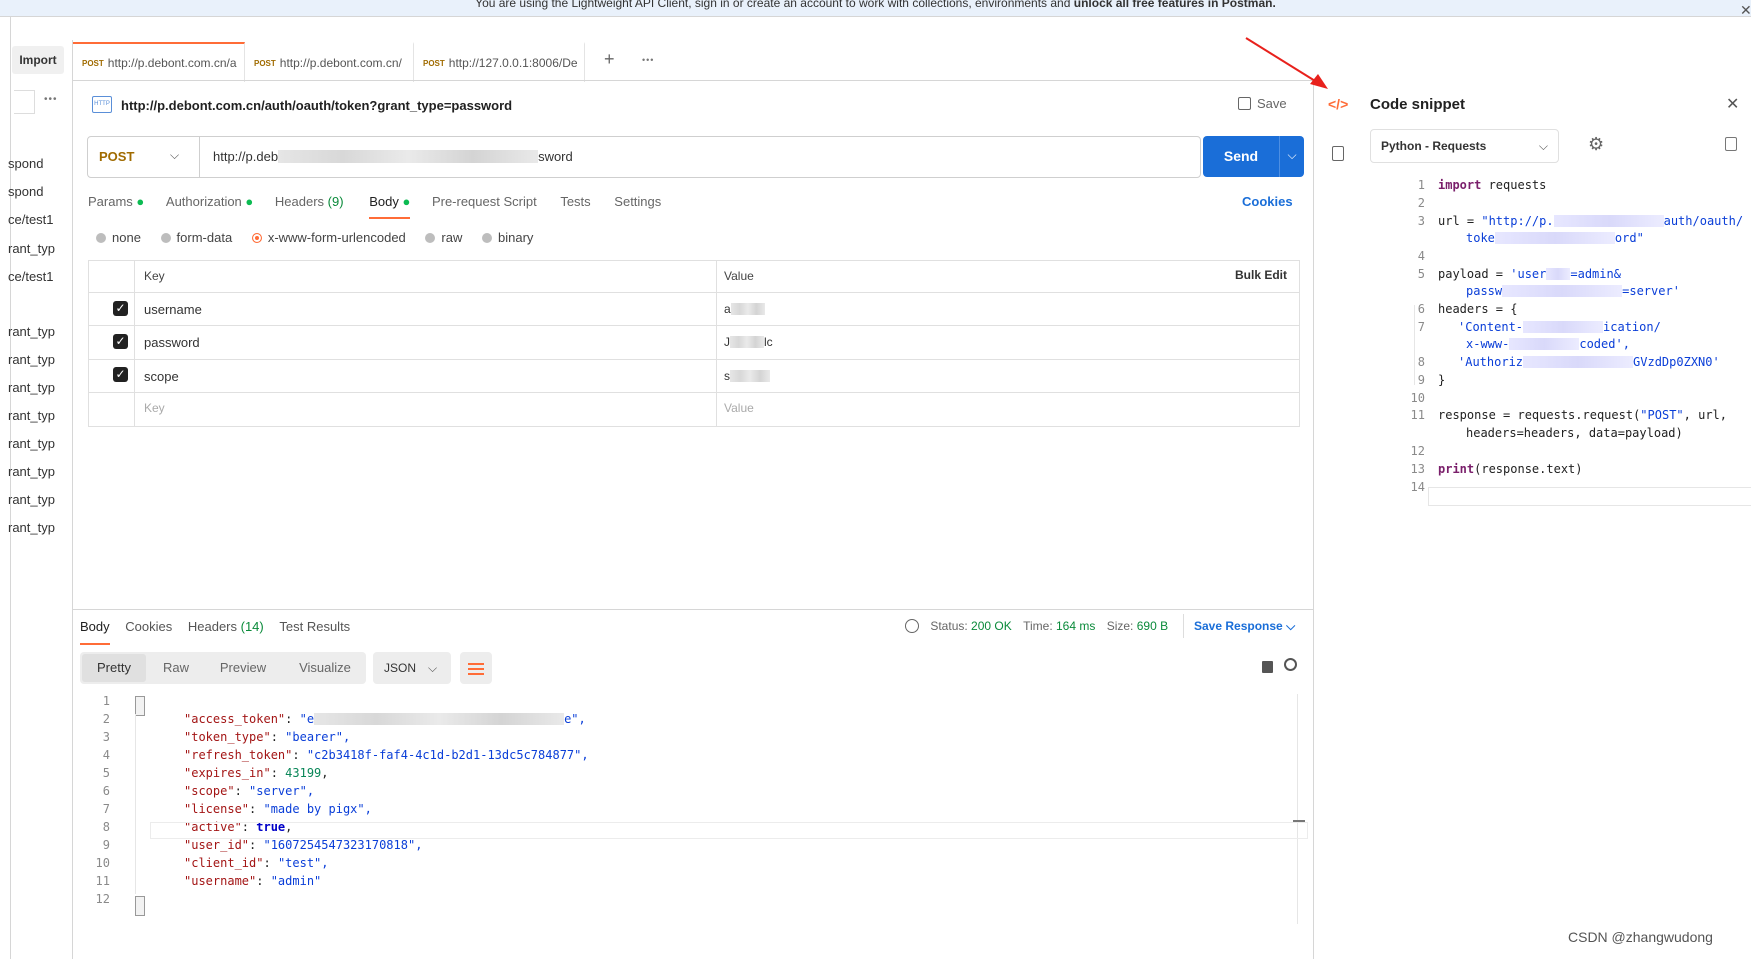 This screenshot has height=959, width=1751. What do you see at coordinates (447, 755) in the screenshot?
I see `json-value: "c2b3418f-faf4-4c1d-b2d1-13dc5c784877",` at bounding box center [447, 755].